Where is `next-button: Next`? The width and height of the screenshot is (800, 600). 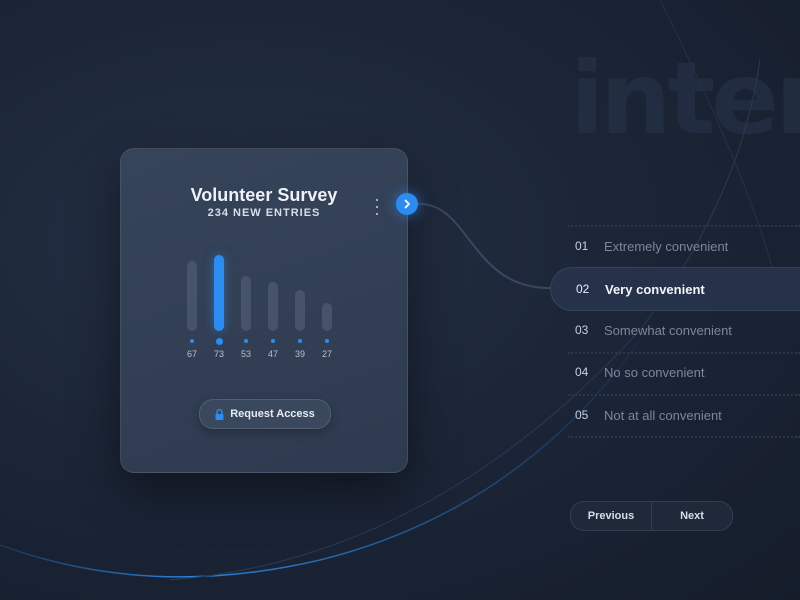
next-button: Next is located at coordinates (692, 516).